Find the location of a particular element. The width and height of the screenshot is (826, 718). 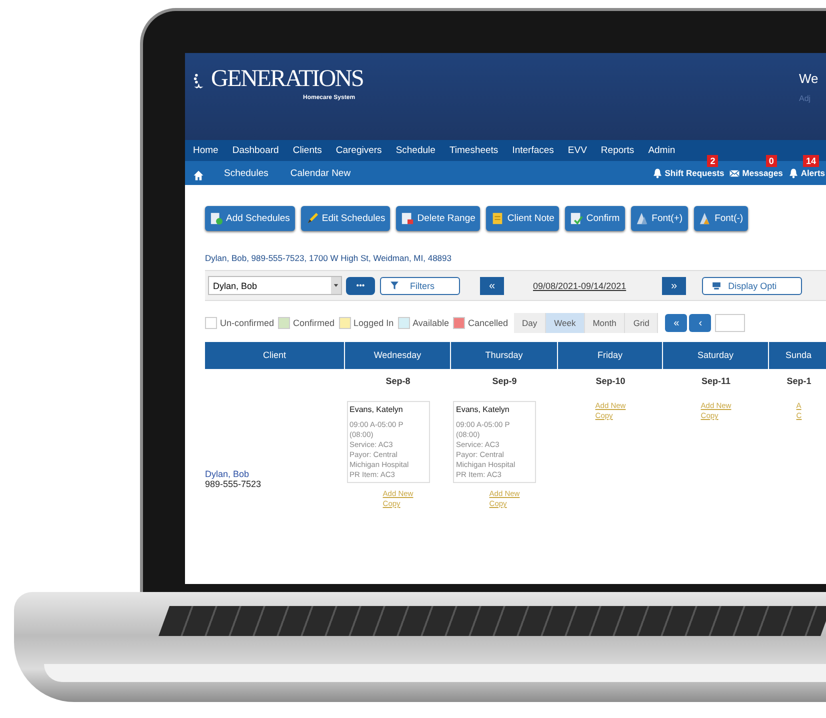

legend-label: Un-confirmed is located at coordinates (247, 323).